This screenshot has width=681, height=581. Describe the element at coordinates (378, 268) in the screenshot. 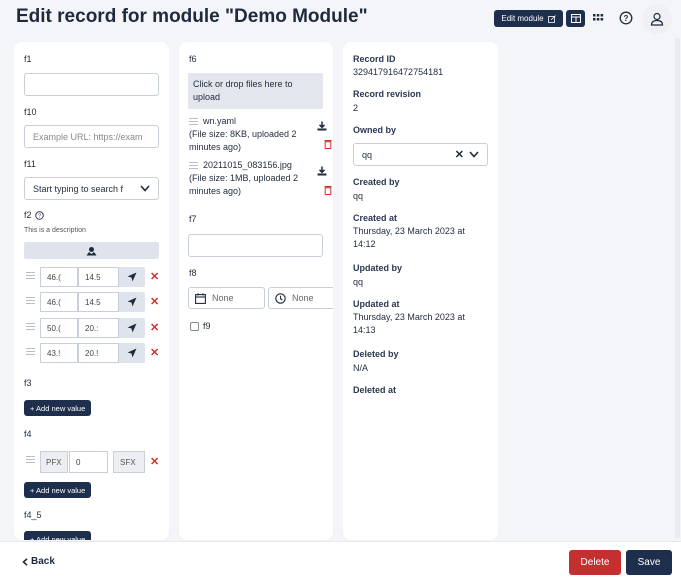

I see `updated-by-label: Updated by` at that location.